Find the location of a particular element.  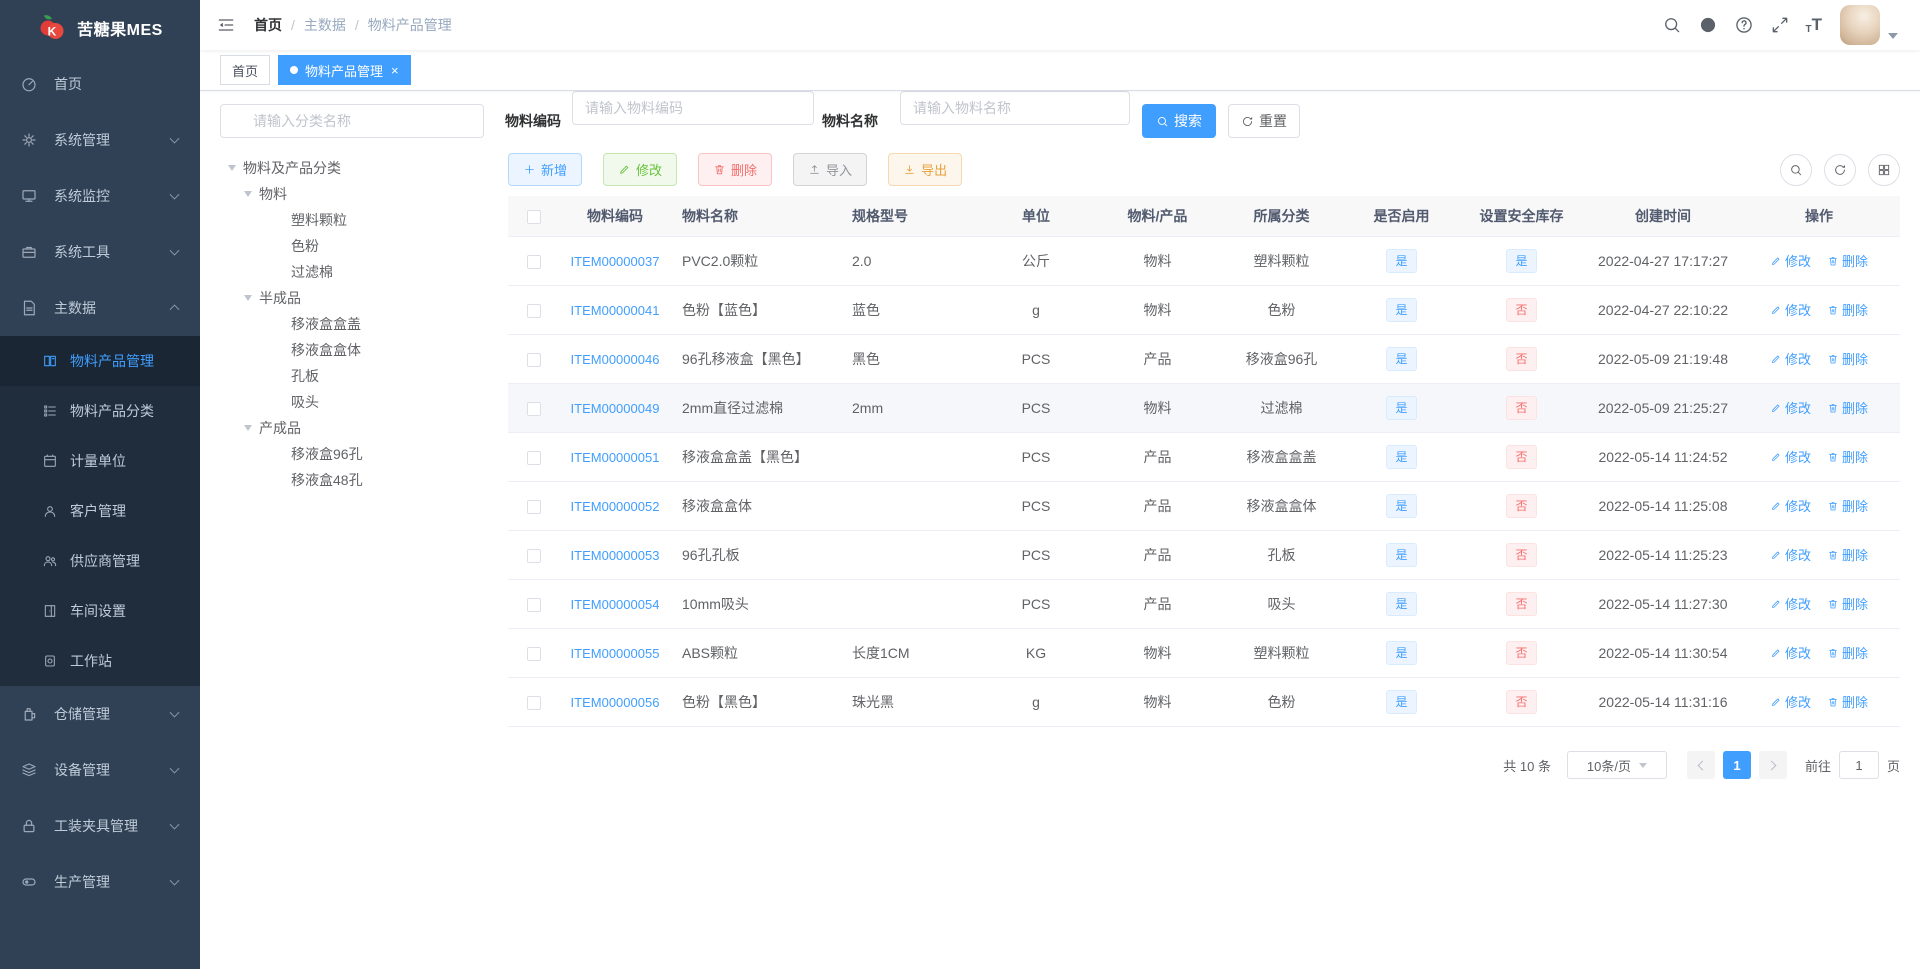

tab-material-product-management: 物料产品管理 × is located at coordinates (344, 70).